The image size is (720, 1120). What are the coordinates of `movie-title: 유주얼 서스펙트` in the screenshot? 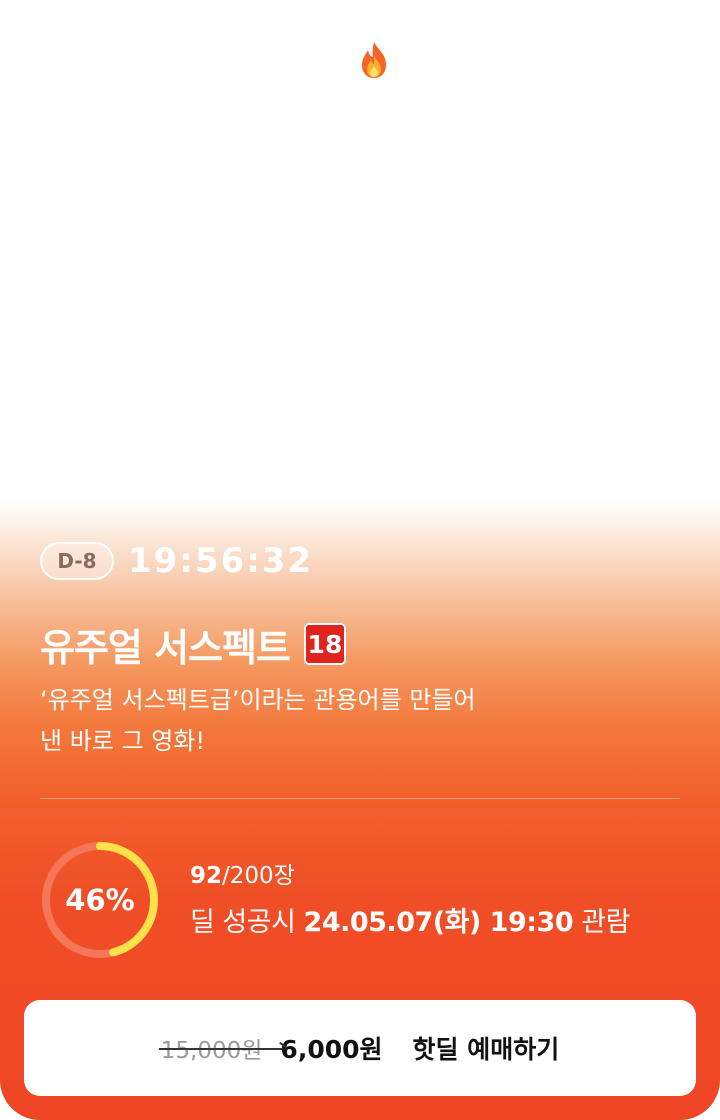 It's located at (165, 647).